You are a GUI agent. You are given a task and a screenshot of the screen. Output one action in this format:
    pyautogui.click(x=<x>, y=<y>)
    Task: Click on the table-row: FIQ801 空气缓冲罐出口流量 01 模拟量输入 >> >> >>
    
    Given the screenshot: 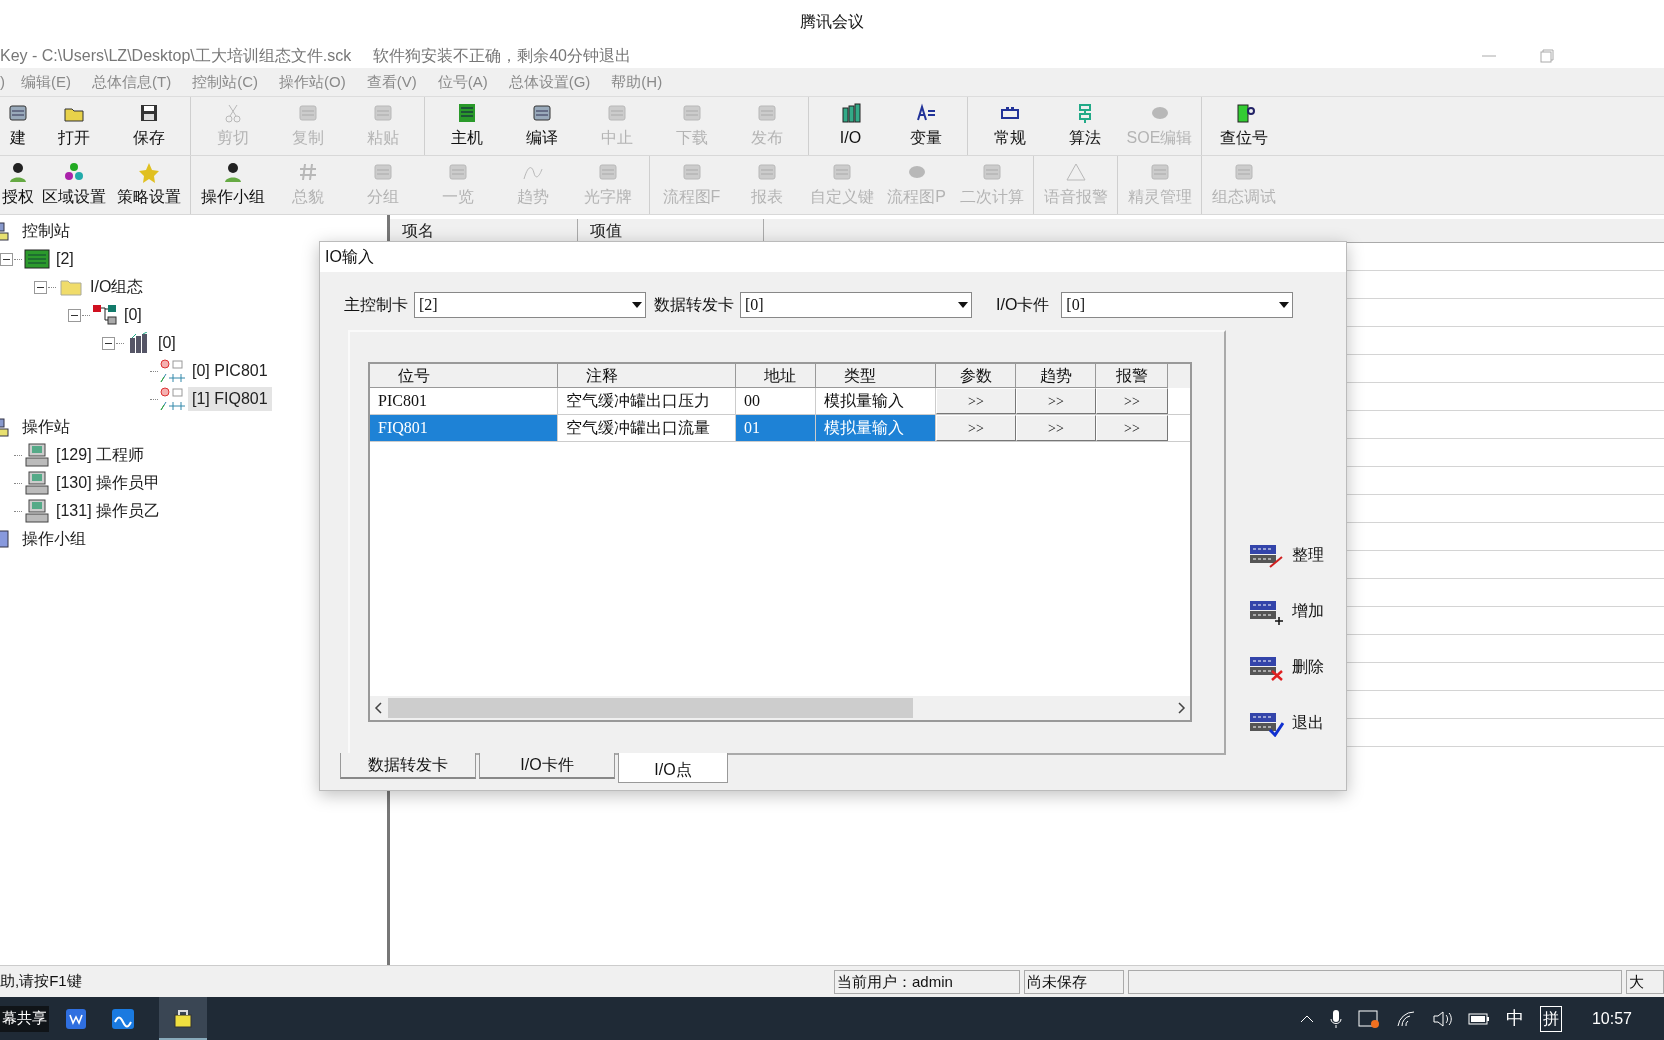 What is the action you would take?
    pyautogui.click(x=780, y=428)
    